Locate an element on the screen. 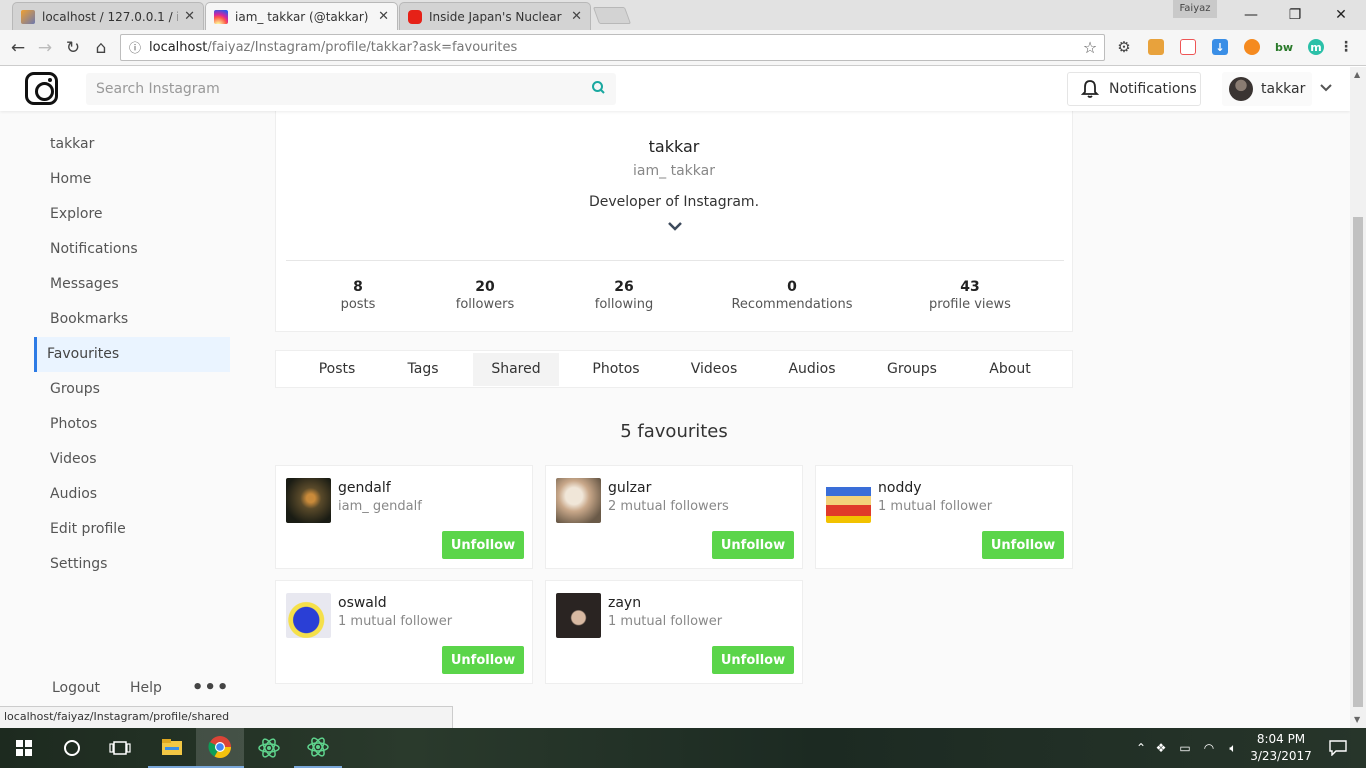 This screenshot has width=1366, height=768. show-hidden-icons-icon: ⌃ is located at coordinates (1141, 748).